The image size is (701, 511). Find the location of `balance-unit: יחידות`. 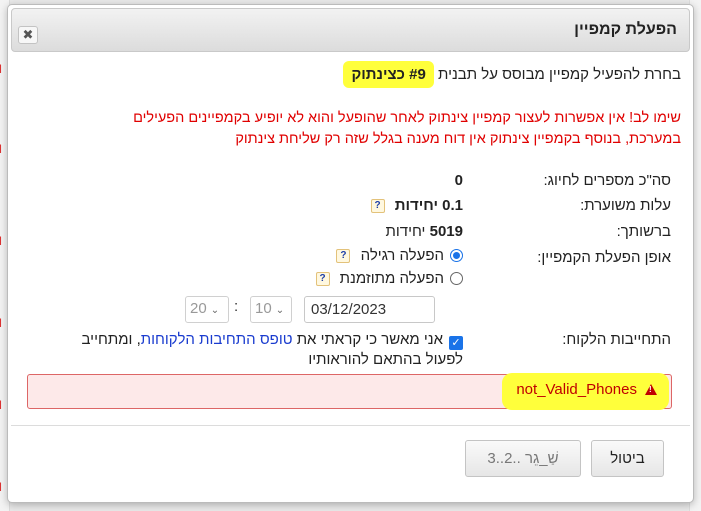

balance-unit: יחידות is located at coordinates (405, 231).